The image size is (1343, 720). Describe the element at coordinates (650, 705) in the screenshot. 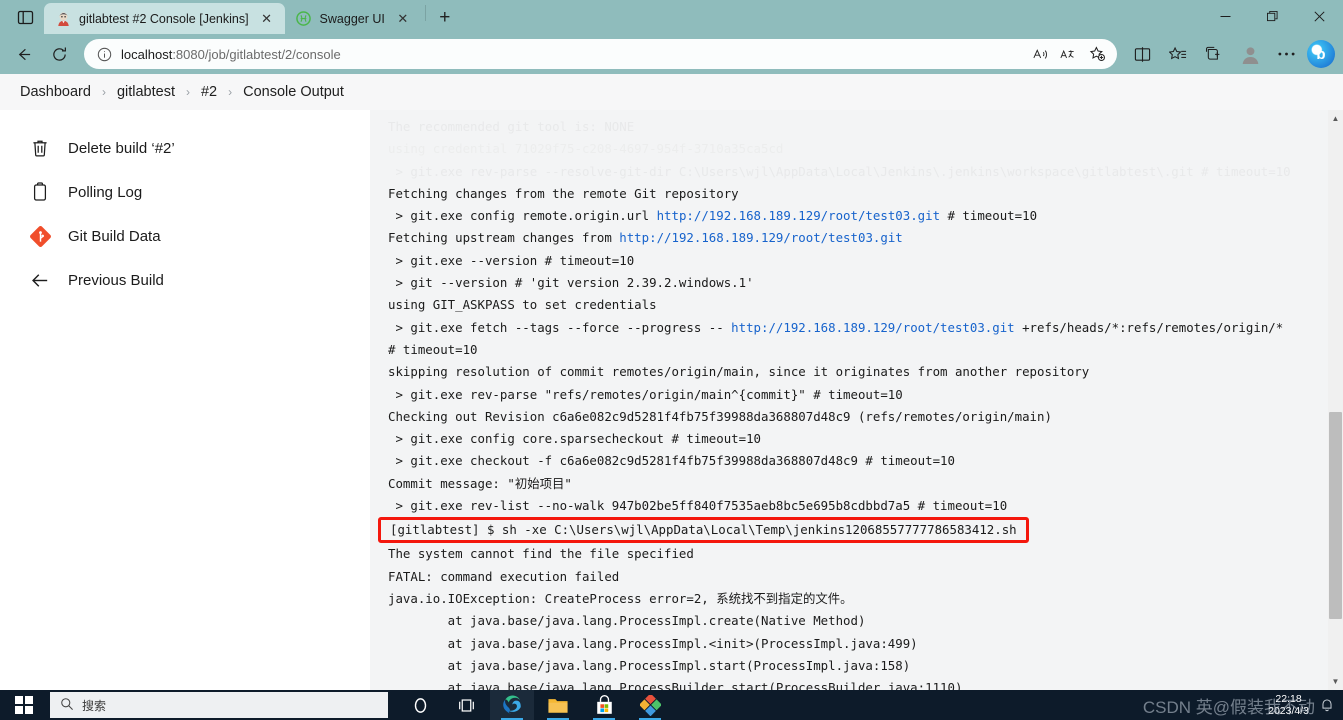

I see `photos-icon` at that location.